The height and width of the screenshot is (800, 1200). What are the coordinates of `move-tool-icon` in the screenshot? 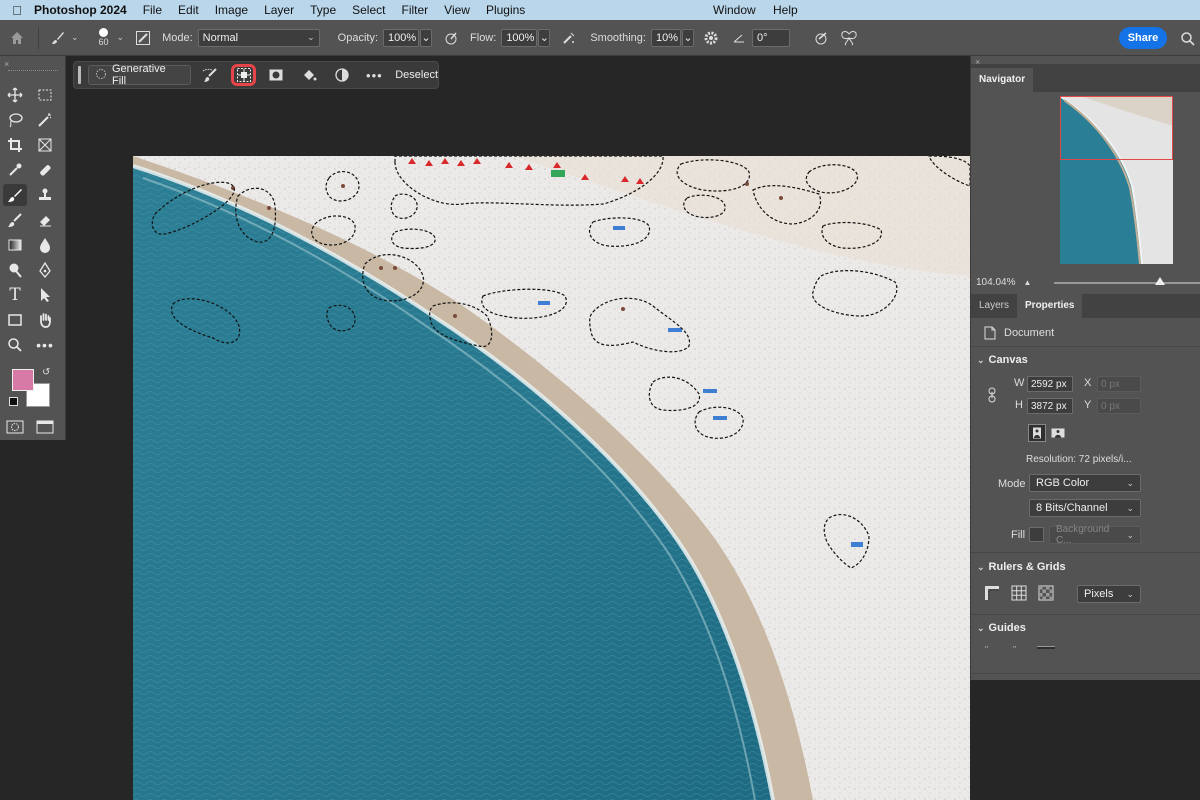 It's located at (15, 95).